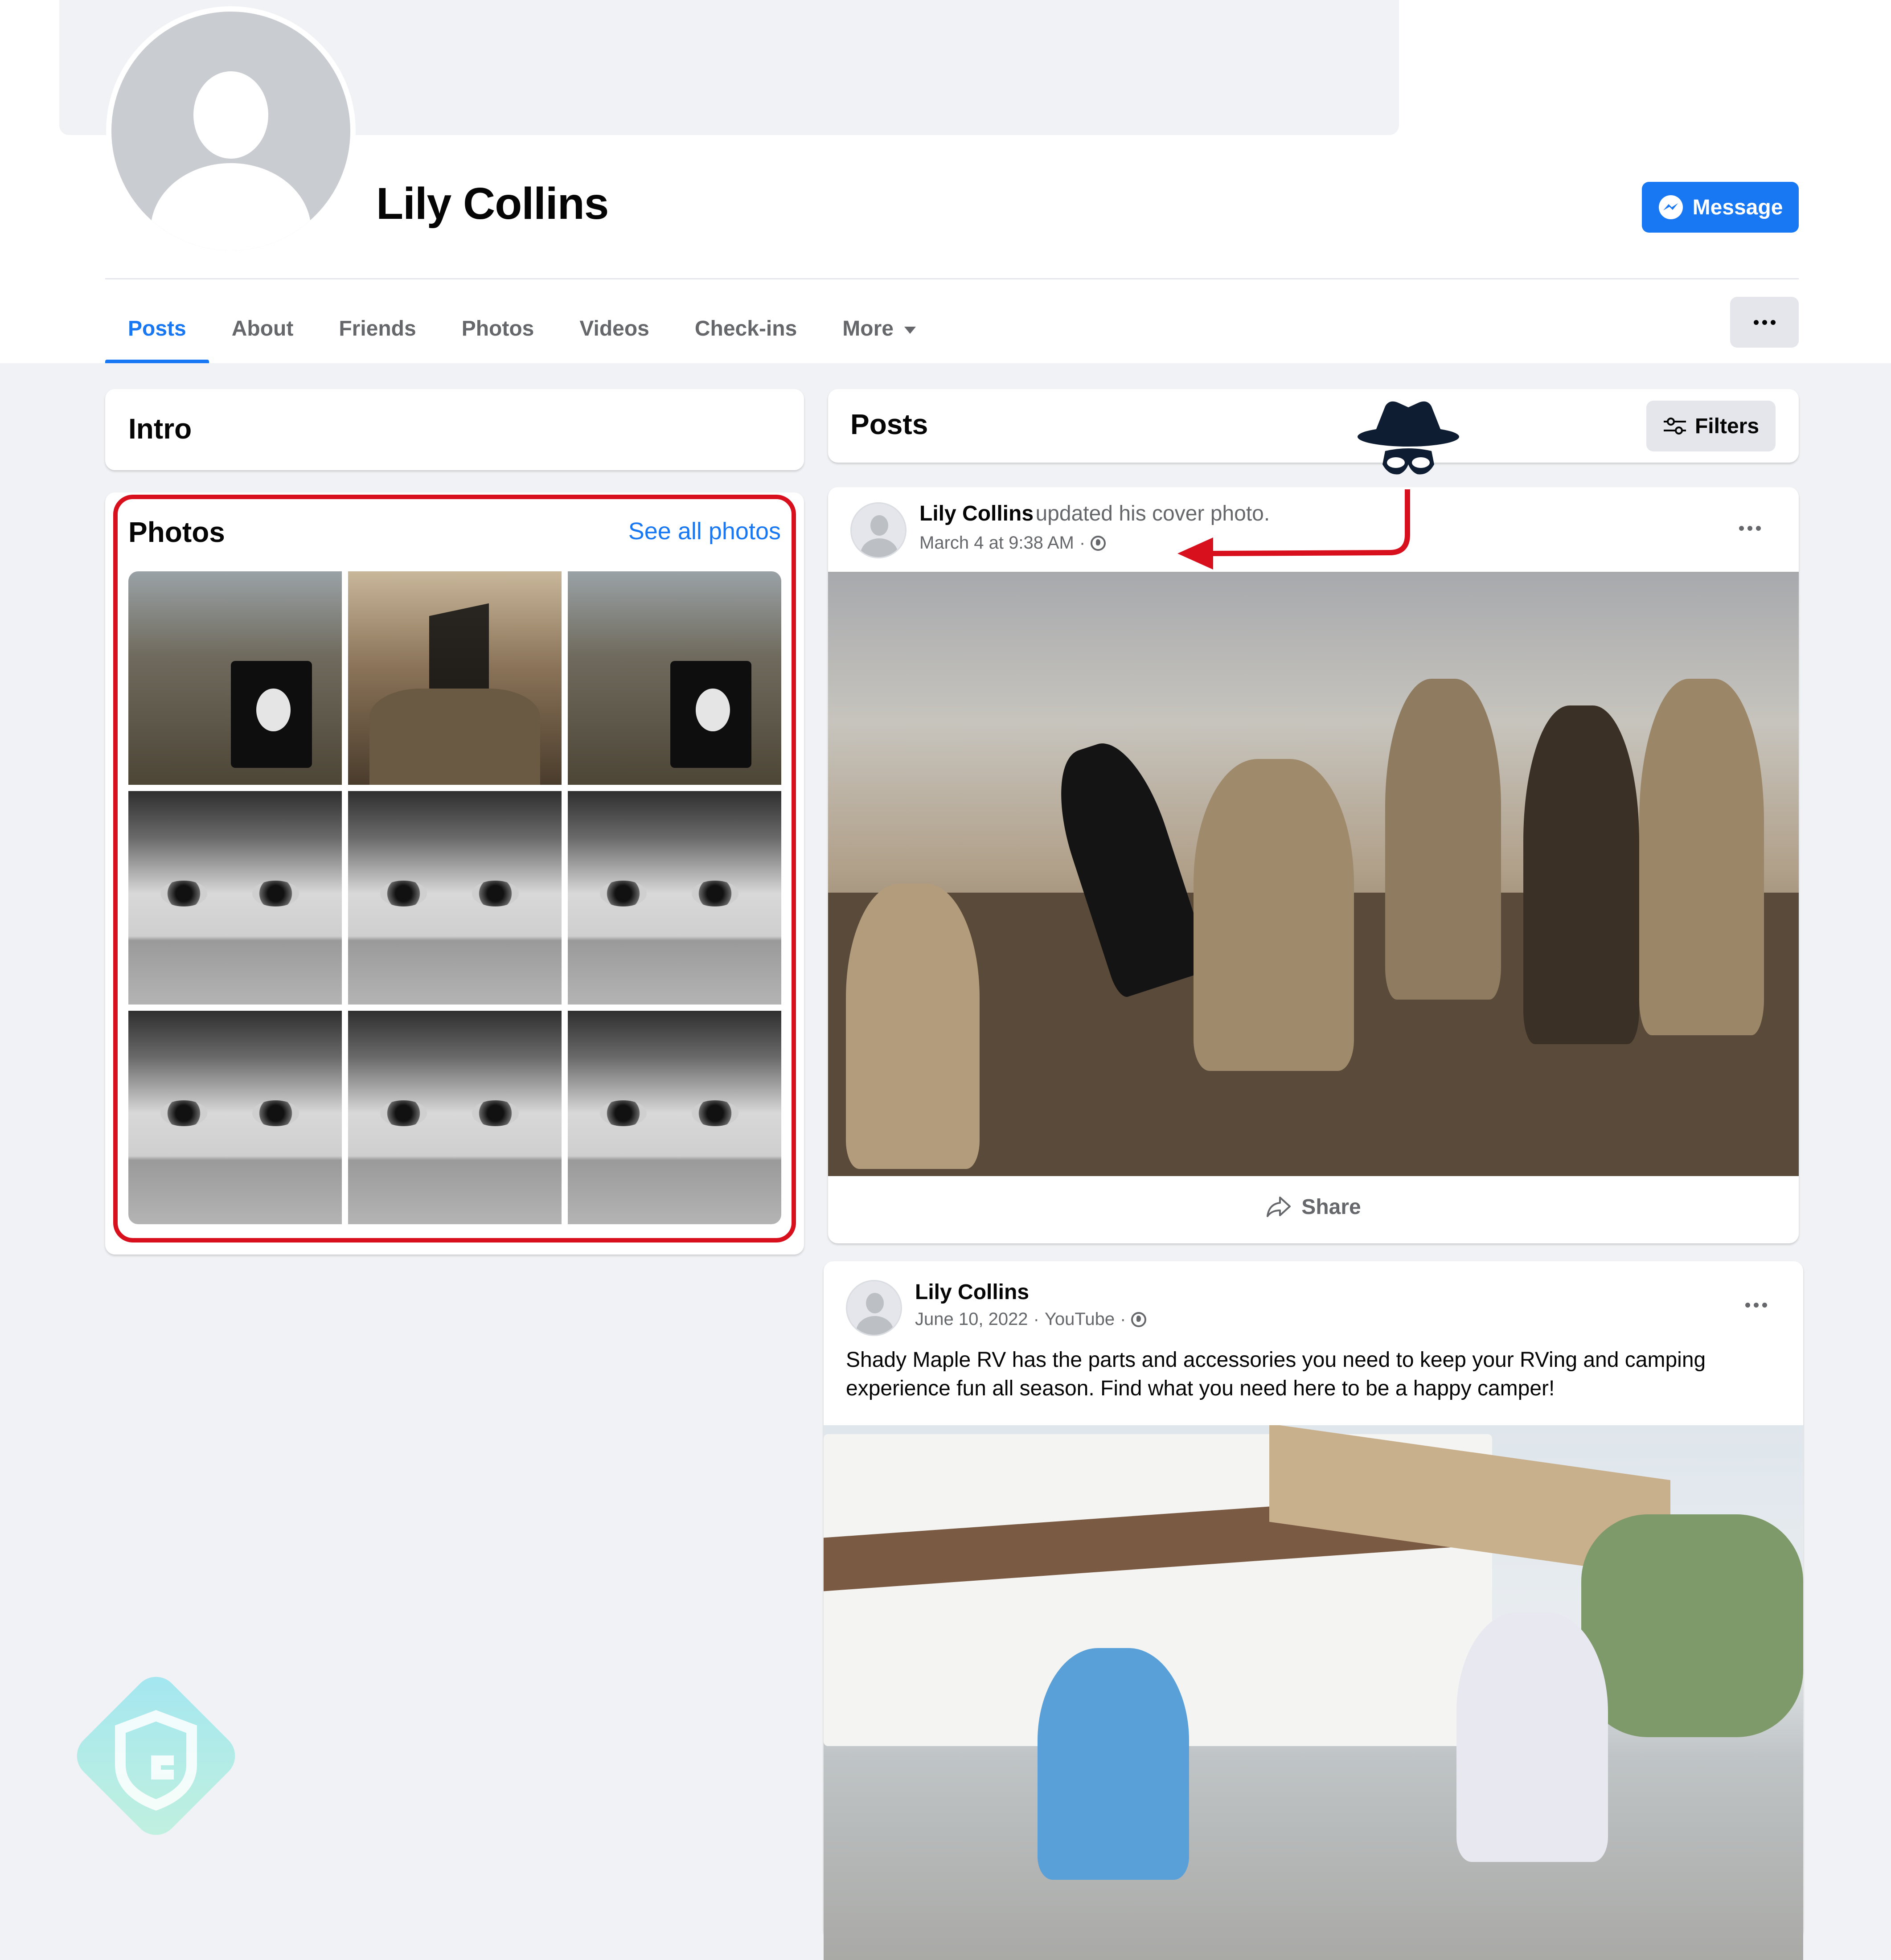  I want to click on share-arrow-icon, so click(1279, 1207).